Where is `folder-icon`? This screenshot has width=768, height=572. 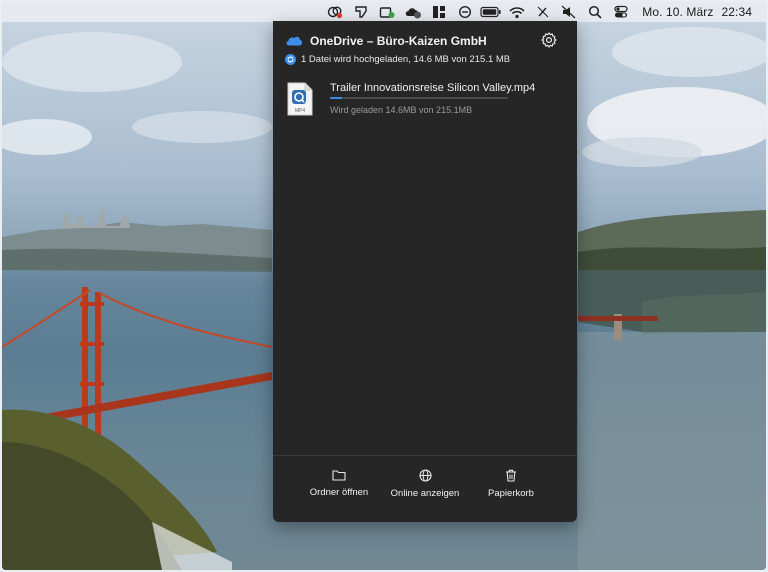 folder-icon is located at coordinates (339, 475).